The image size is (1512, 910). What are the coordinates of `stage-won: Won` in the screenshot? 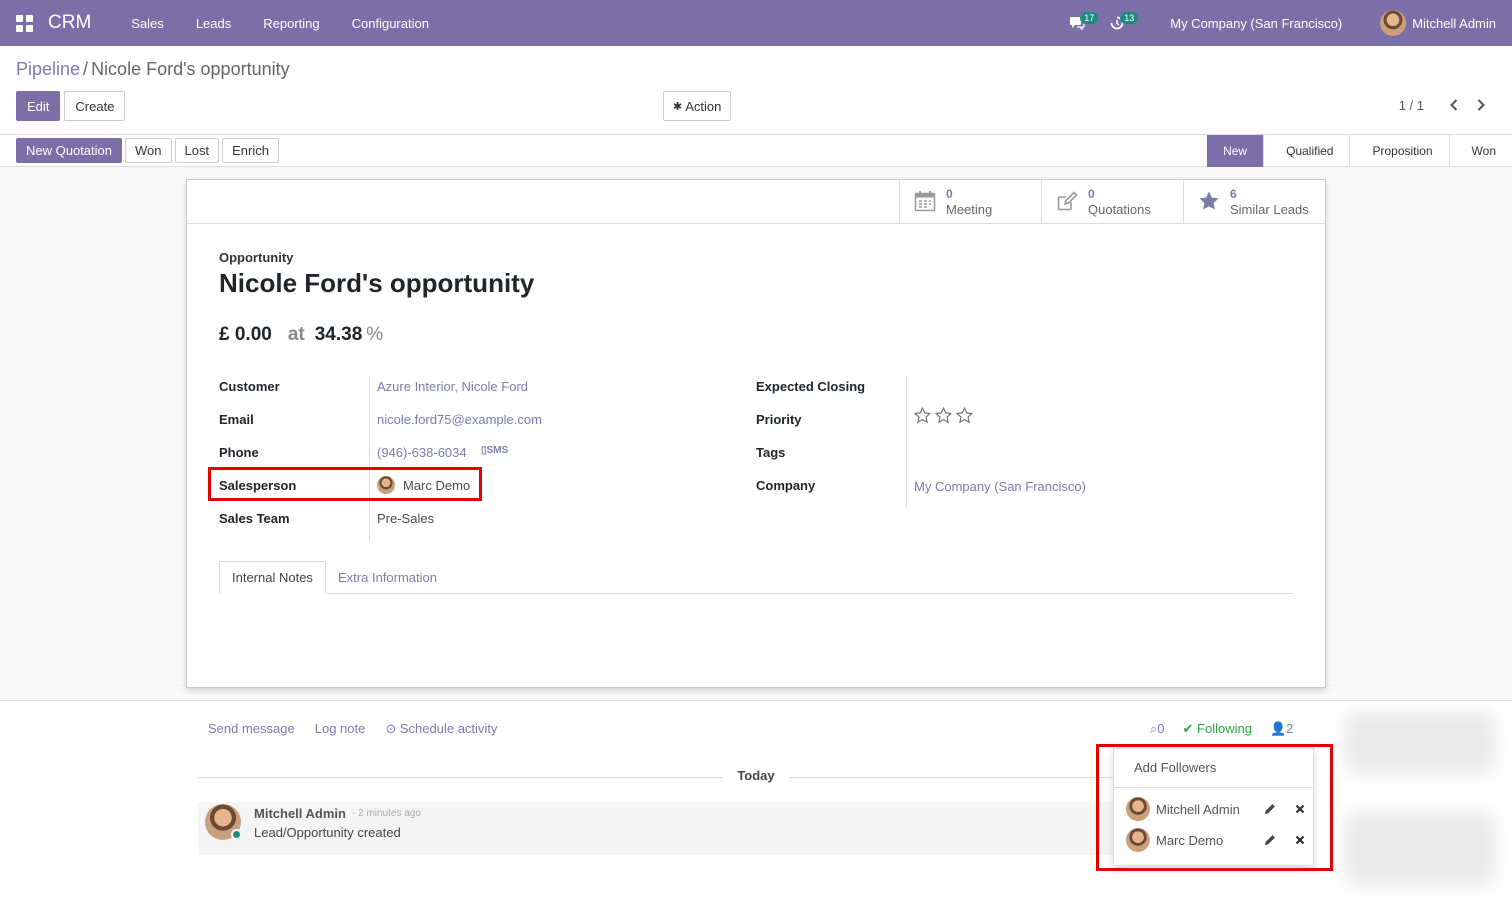 It's located at (1480, 151).